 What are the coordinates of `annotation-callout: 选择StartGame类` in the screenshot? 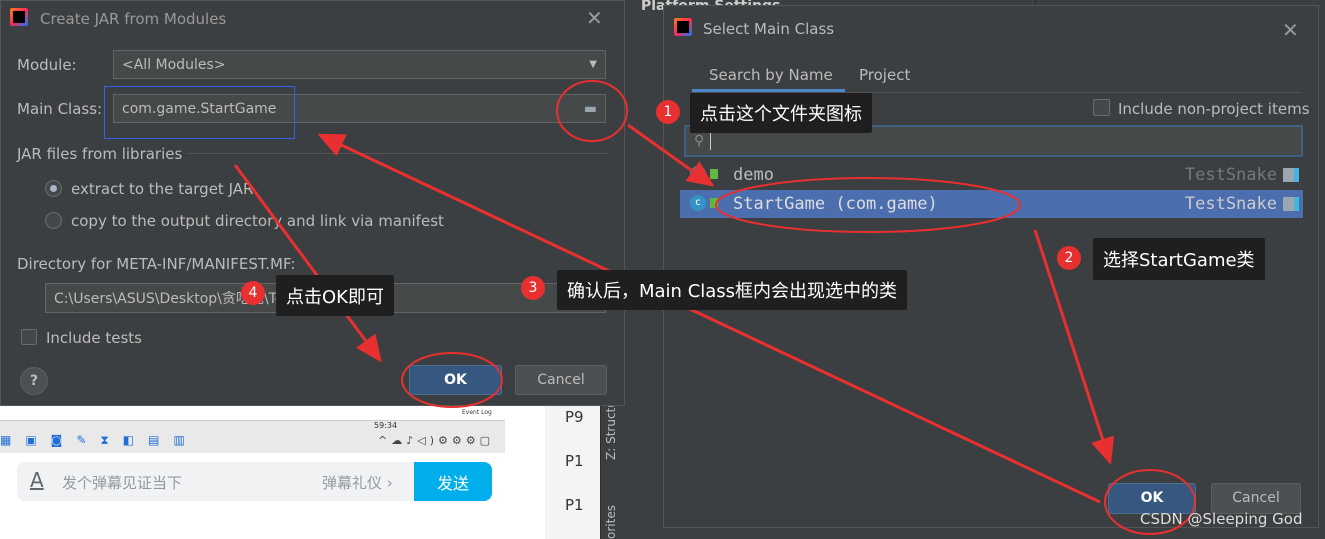 It's located at (1179, 259).